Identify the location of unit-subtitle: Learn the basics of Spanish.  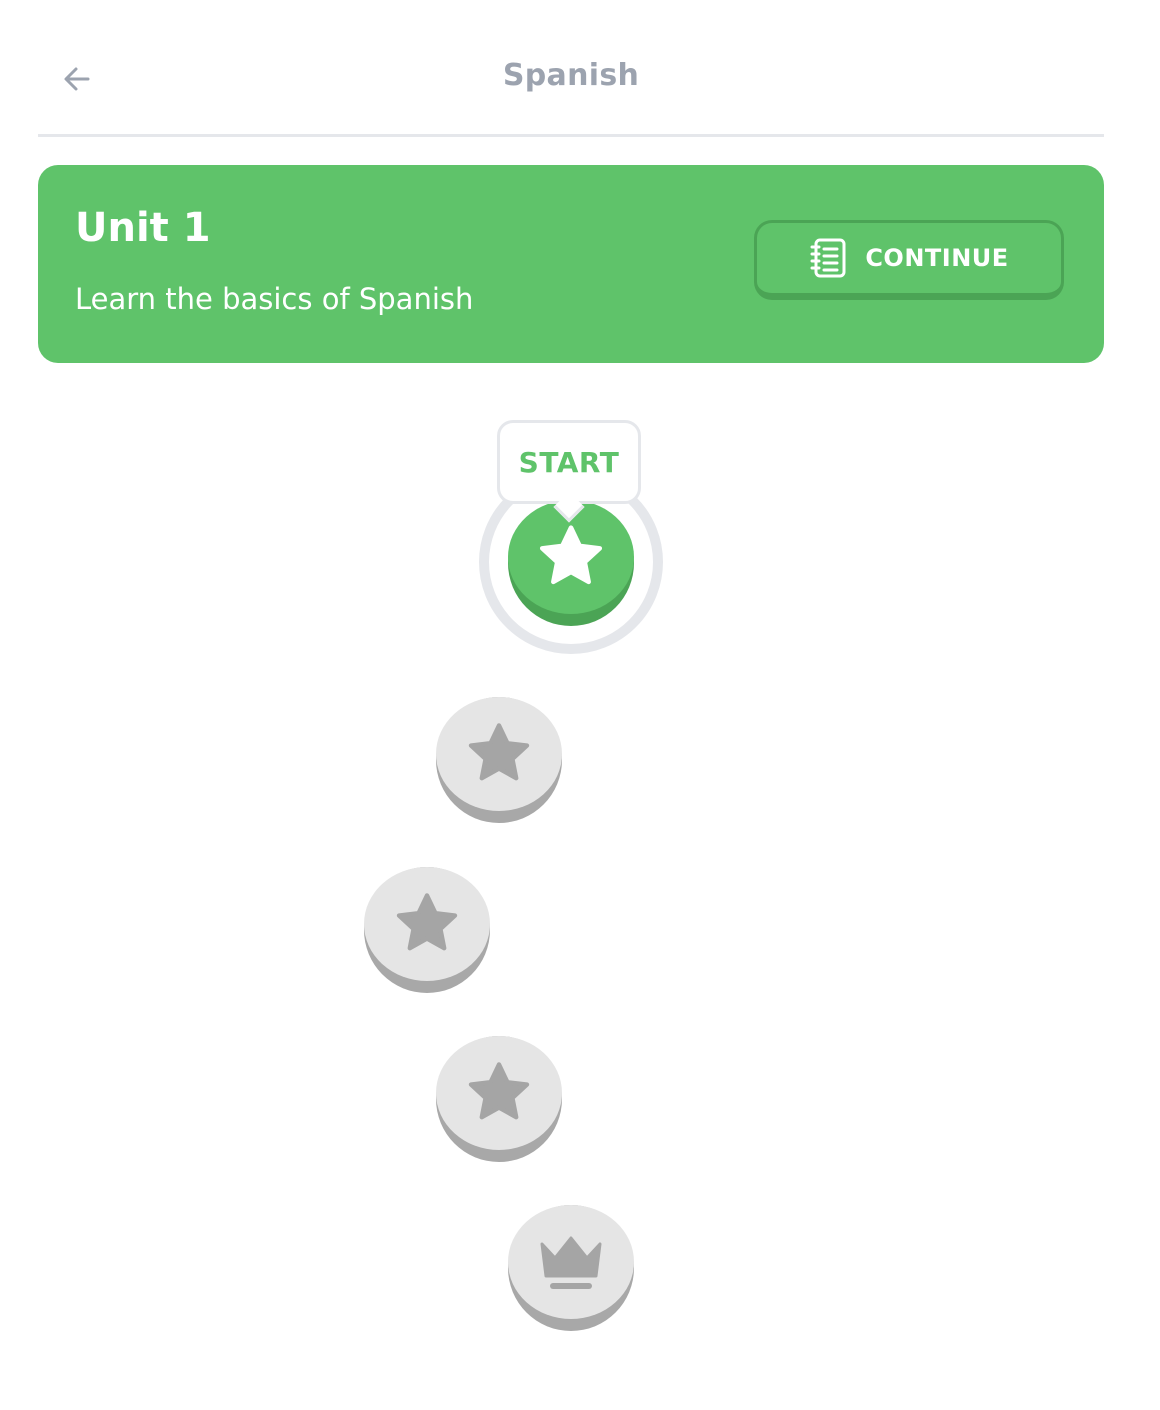
(274, 299).